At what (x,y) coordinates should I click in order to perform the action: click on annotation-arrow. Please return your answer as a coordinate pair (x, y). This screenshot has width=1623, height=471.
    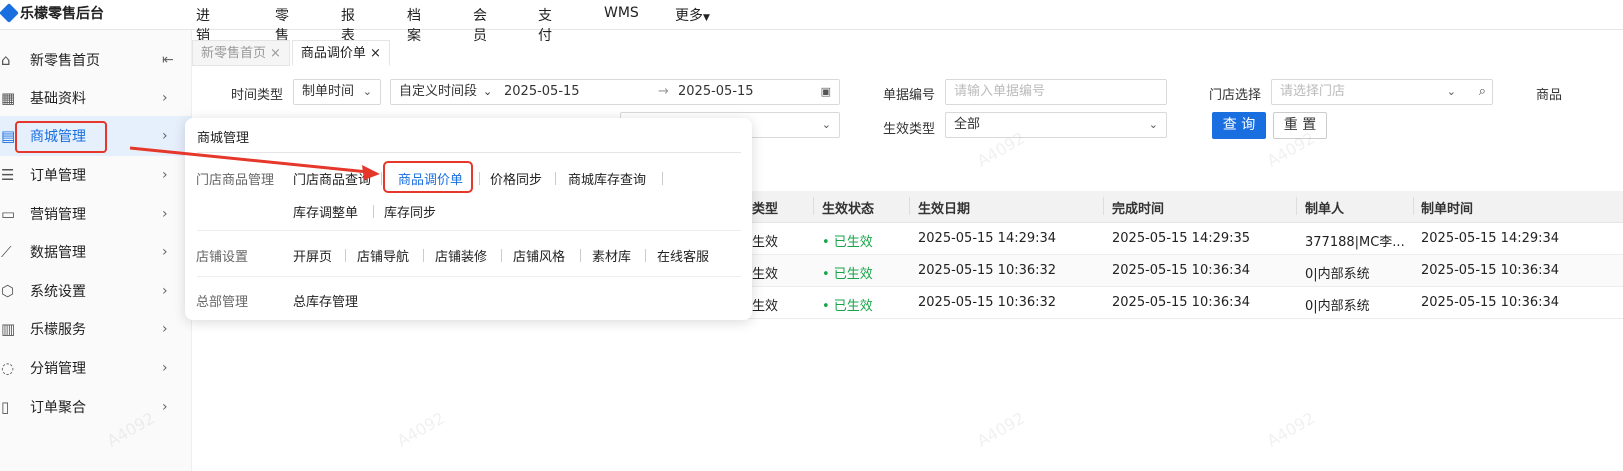
    Looking at the image, I should click on (254, 163).